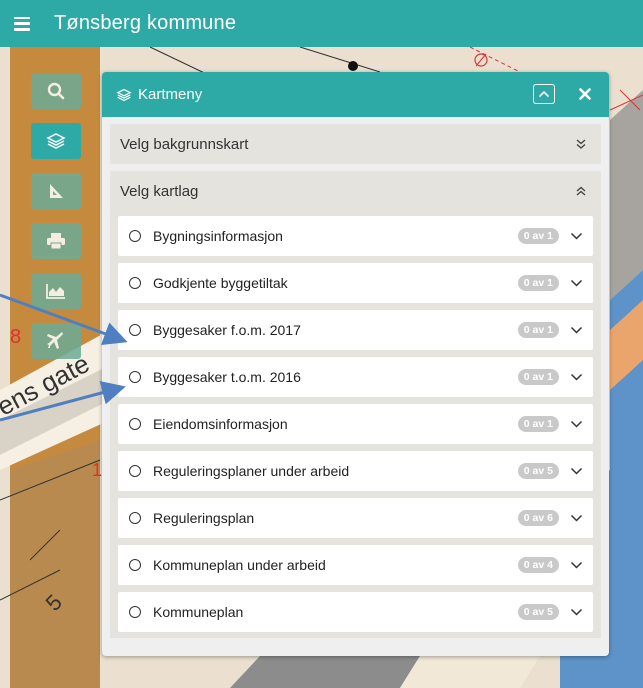 The height and width of the screenshot is (688, 643). I want to click on measure-icon, so click(56, 191).